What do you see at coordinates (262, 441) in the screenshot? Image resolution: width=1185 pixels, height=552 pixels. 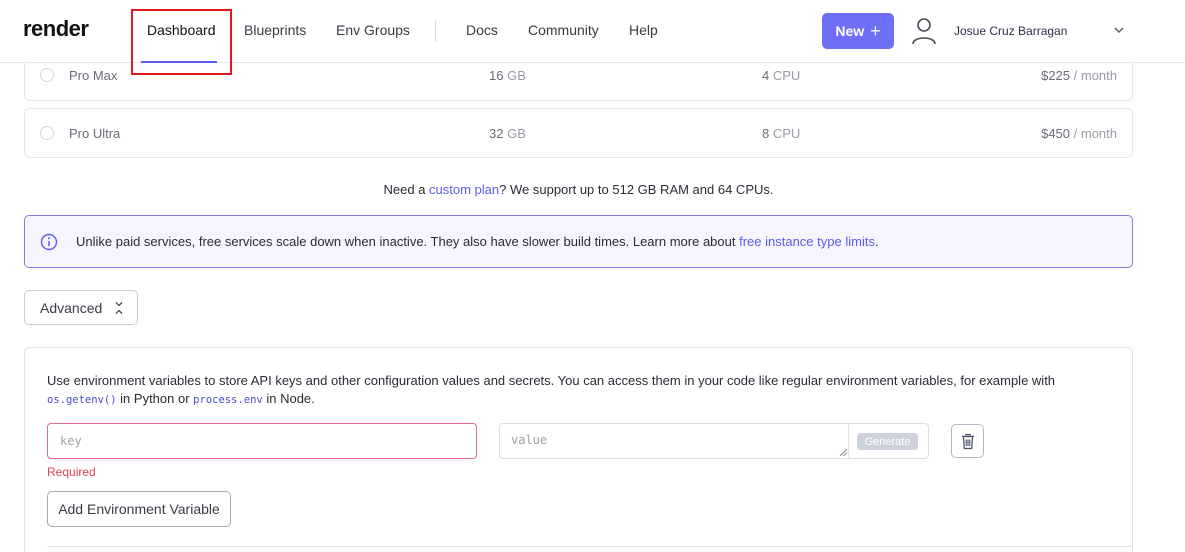 I see `env-key-input` at bounding box center [262, 441].